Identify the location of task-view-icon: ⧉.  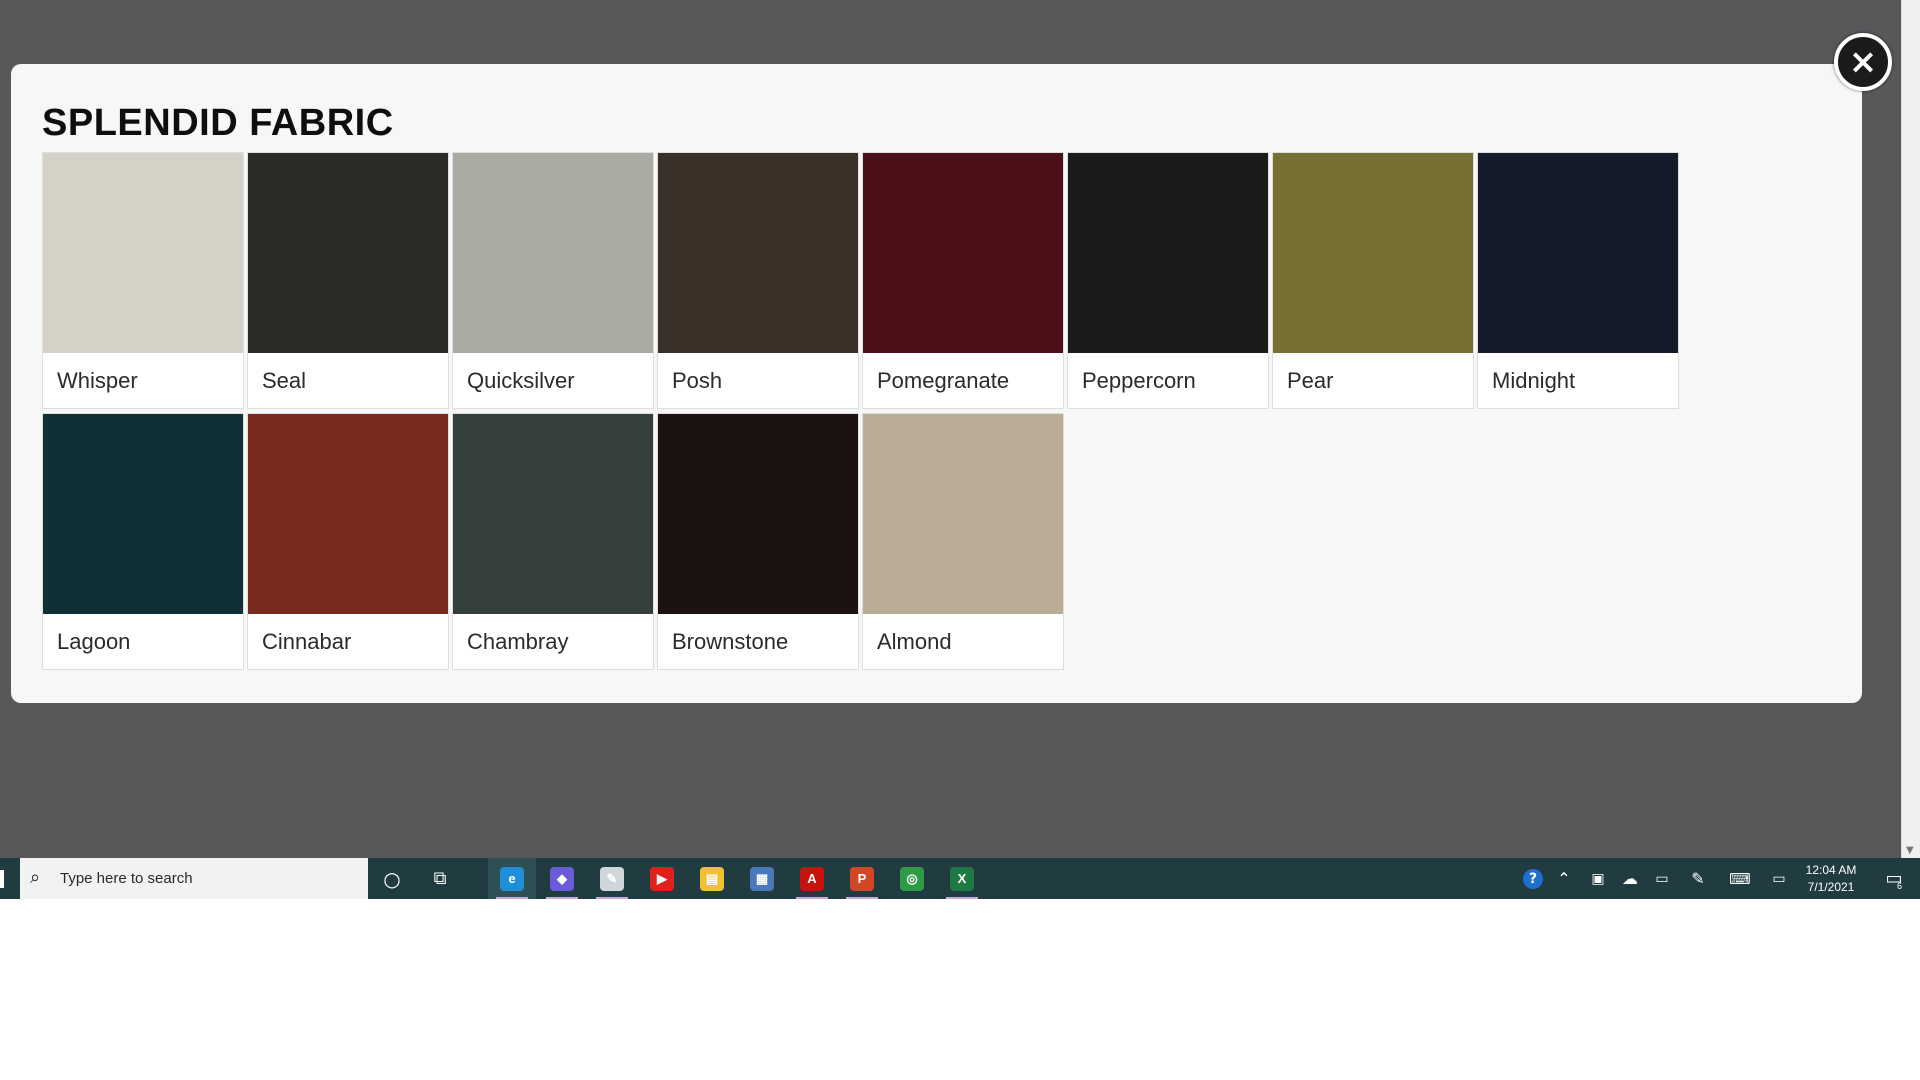
(440, 878).